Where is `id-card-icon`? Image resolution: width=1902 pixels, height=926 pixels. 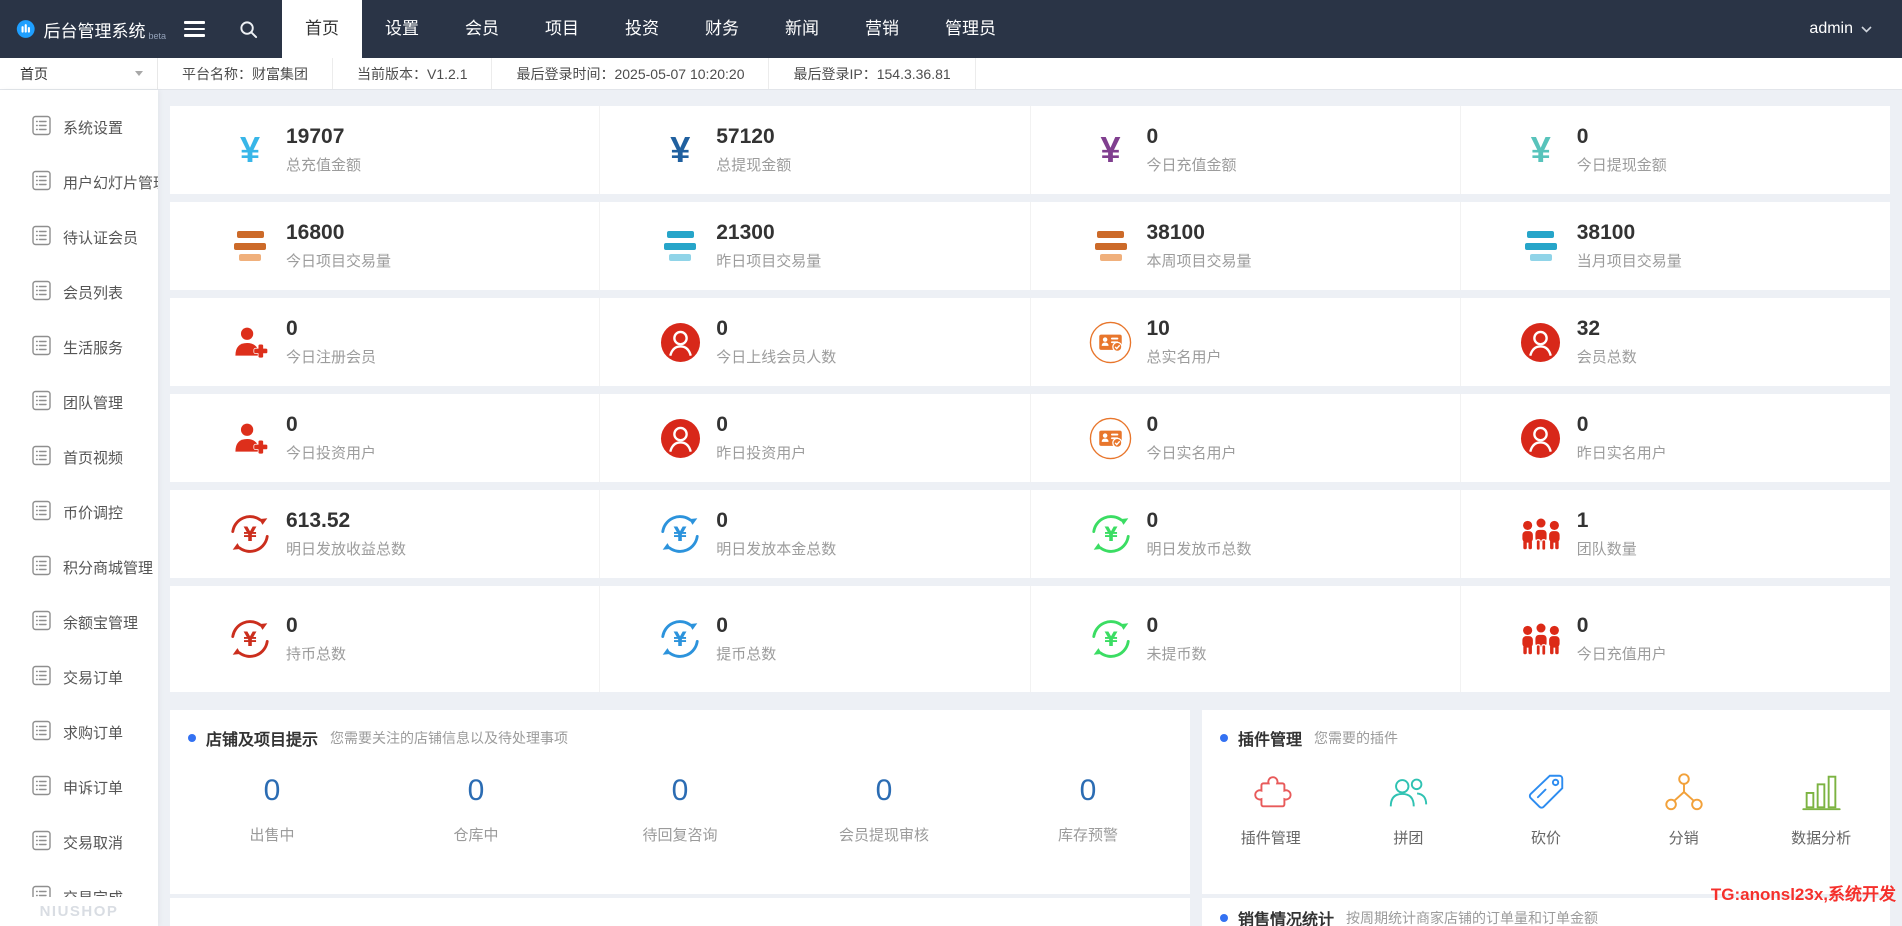
id-card-icon is located at coordinates (1111, 342).